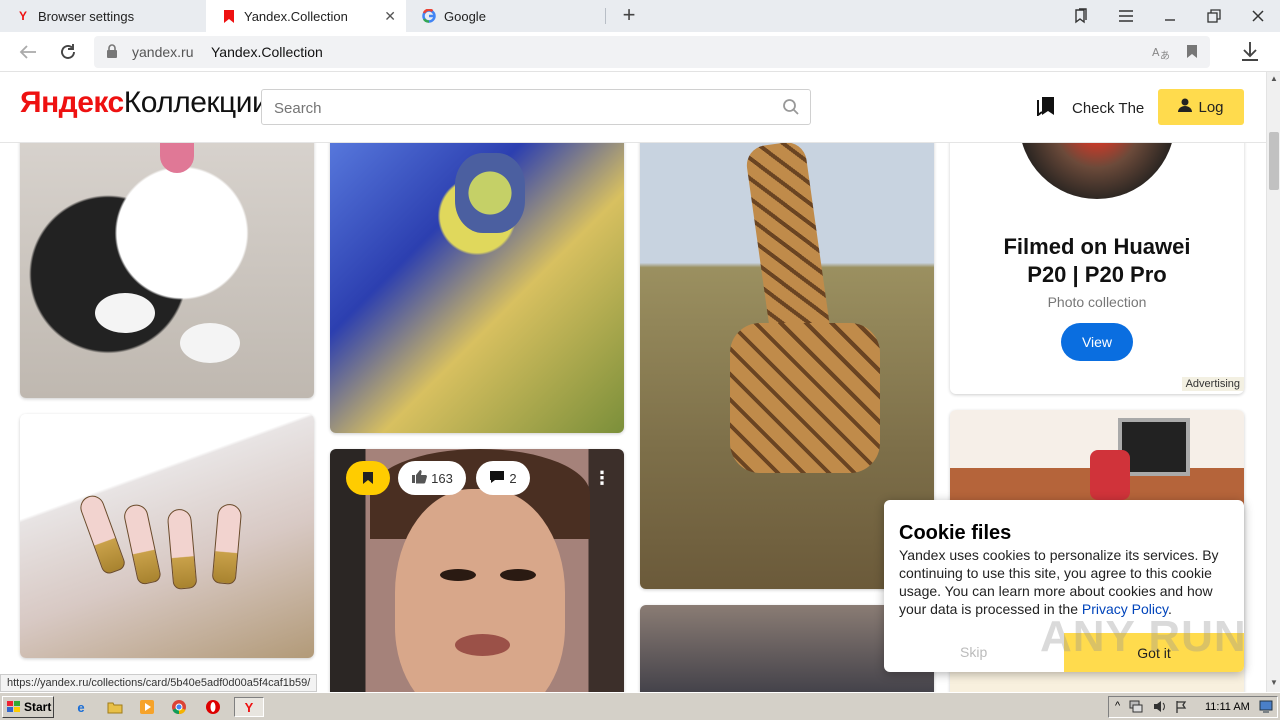  Describe the element at coordinates (1156, 52) in the screenshot. I see `svg-text: A` at that location.